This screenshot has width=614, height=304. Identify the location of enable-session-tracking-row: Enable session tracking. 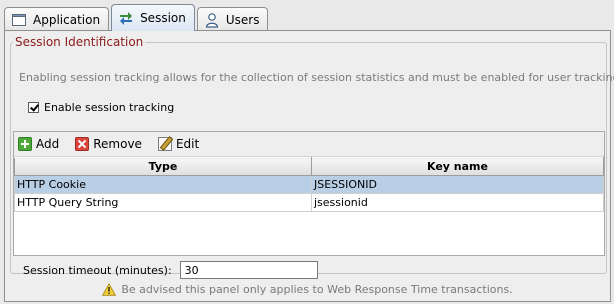
(101, 107).